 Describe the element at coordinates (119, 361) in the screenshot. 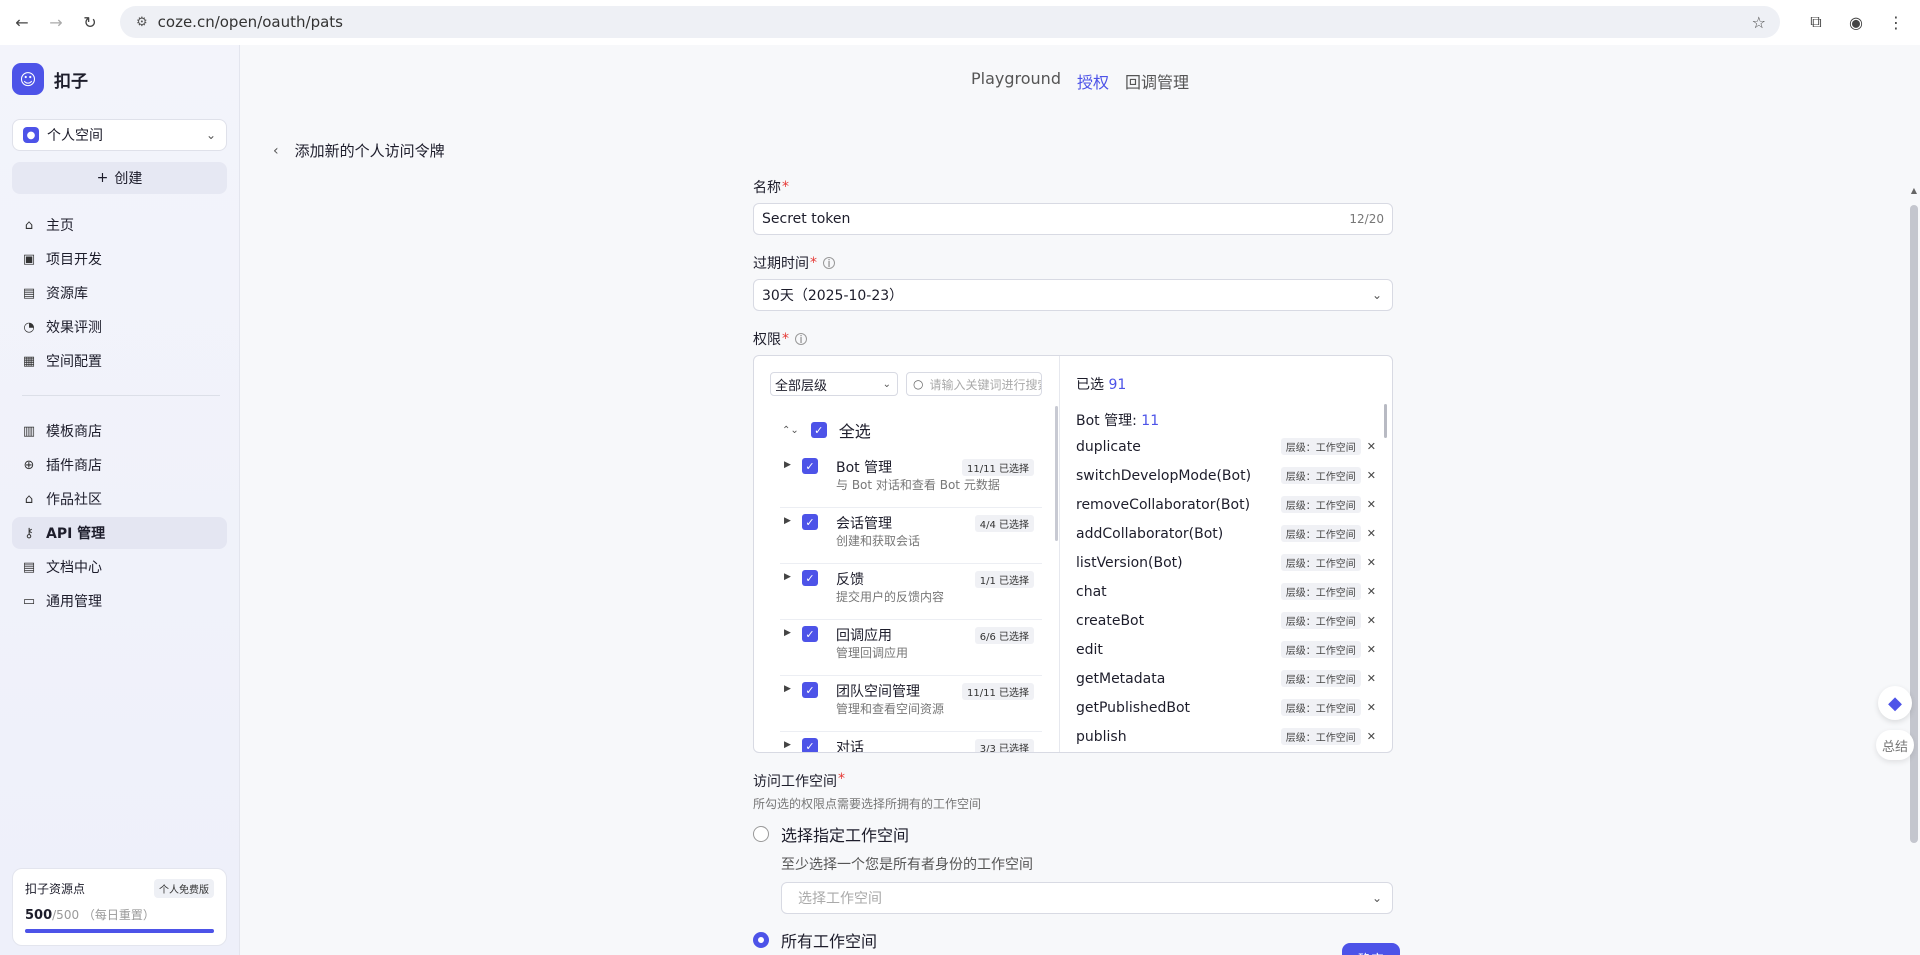

I see `sidebar-item: ▦ 空间配置` at that location.